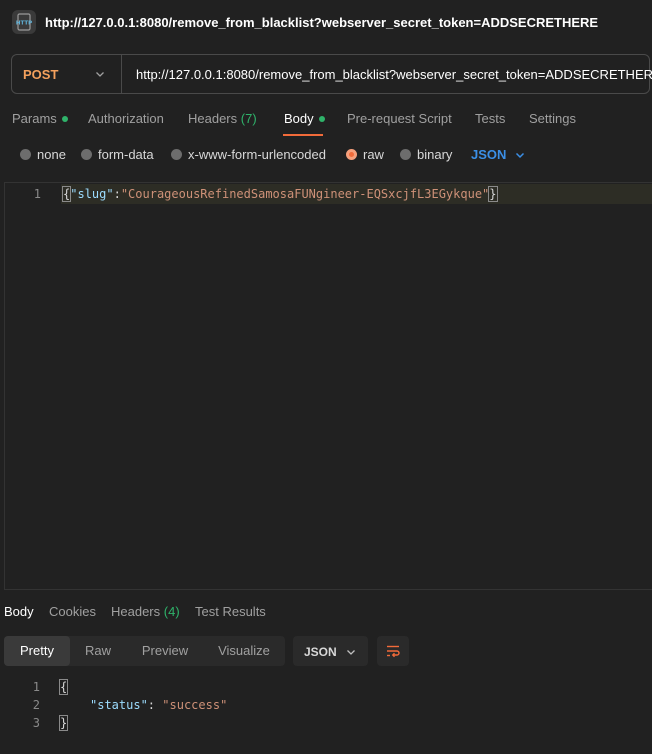  Describe the element at coordinates (244, 651) in the screenshot. I see `view-visualize-button: Visualize` at that location.